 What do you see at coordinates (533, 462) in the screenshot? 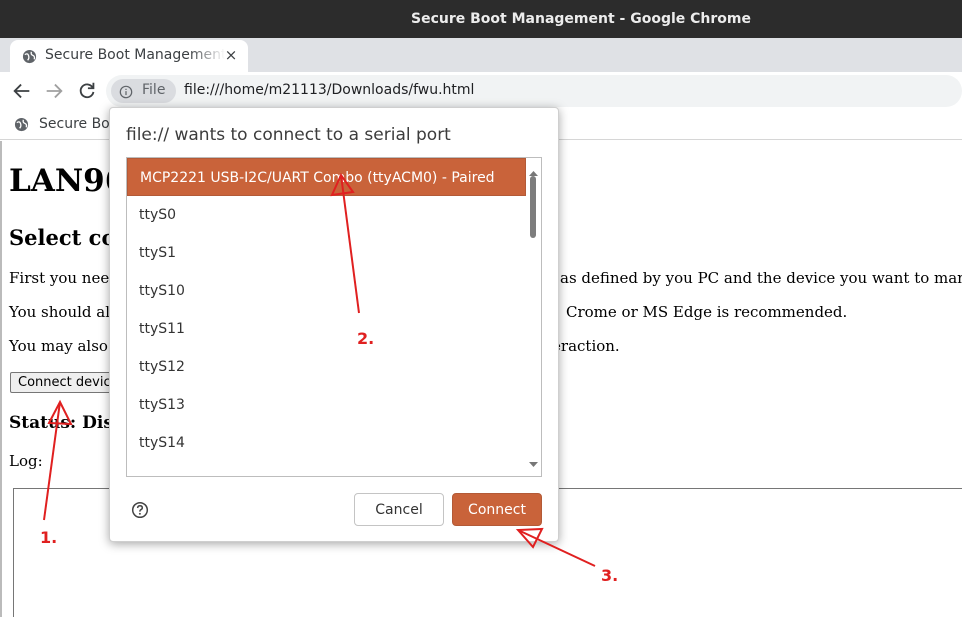
I see `scroll-down-icon` at bounding box center [533, 462].